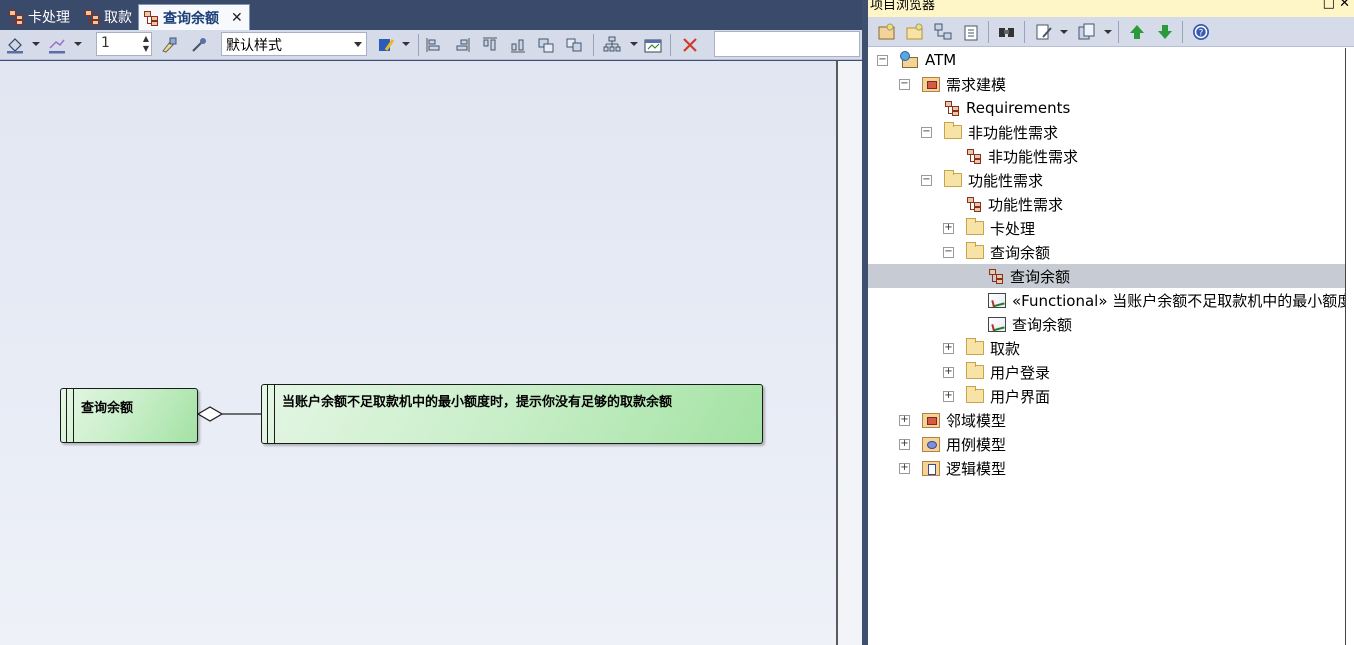 This screenshot has width=1354, height=645. What do you see at coordinates (931, 420) in the screenshot?
I see `domain-package-icon` at bounding box center [931, 420].